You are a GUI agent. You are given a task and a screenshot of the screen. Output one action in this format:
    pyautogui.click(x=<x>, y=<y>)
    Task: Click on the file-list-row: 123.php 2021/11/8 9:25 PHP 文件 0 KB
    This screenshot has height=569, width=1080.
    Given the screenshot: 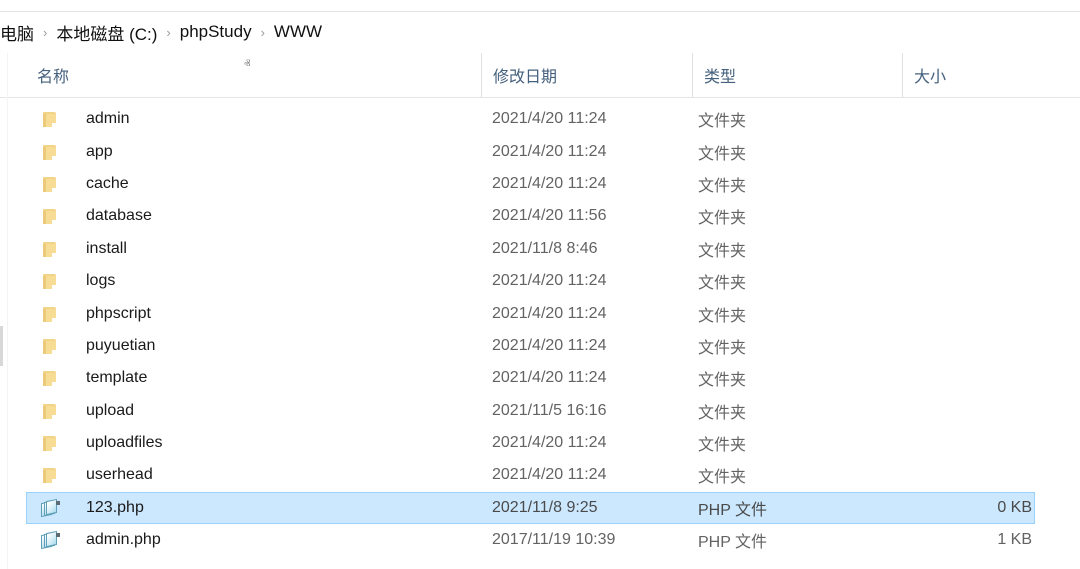 What is the action you would take?
    pyautogui.click(x=540, y=508)
    